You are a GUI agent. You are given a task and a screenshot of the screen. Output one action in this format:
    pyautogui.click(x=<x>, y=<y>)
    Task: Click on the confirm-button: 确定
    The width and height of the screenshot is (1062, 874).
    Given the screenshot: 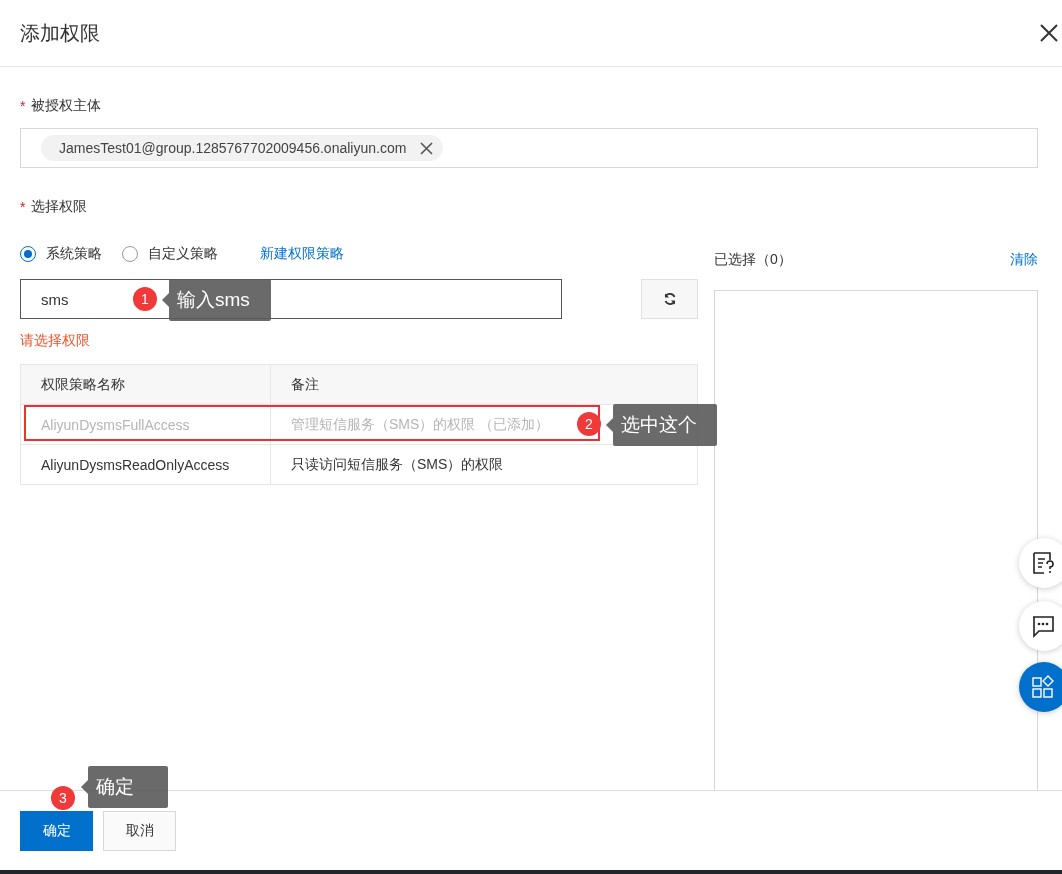 What is the action you would take?
    pyautogui.click(x=56, y=831)
    